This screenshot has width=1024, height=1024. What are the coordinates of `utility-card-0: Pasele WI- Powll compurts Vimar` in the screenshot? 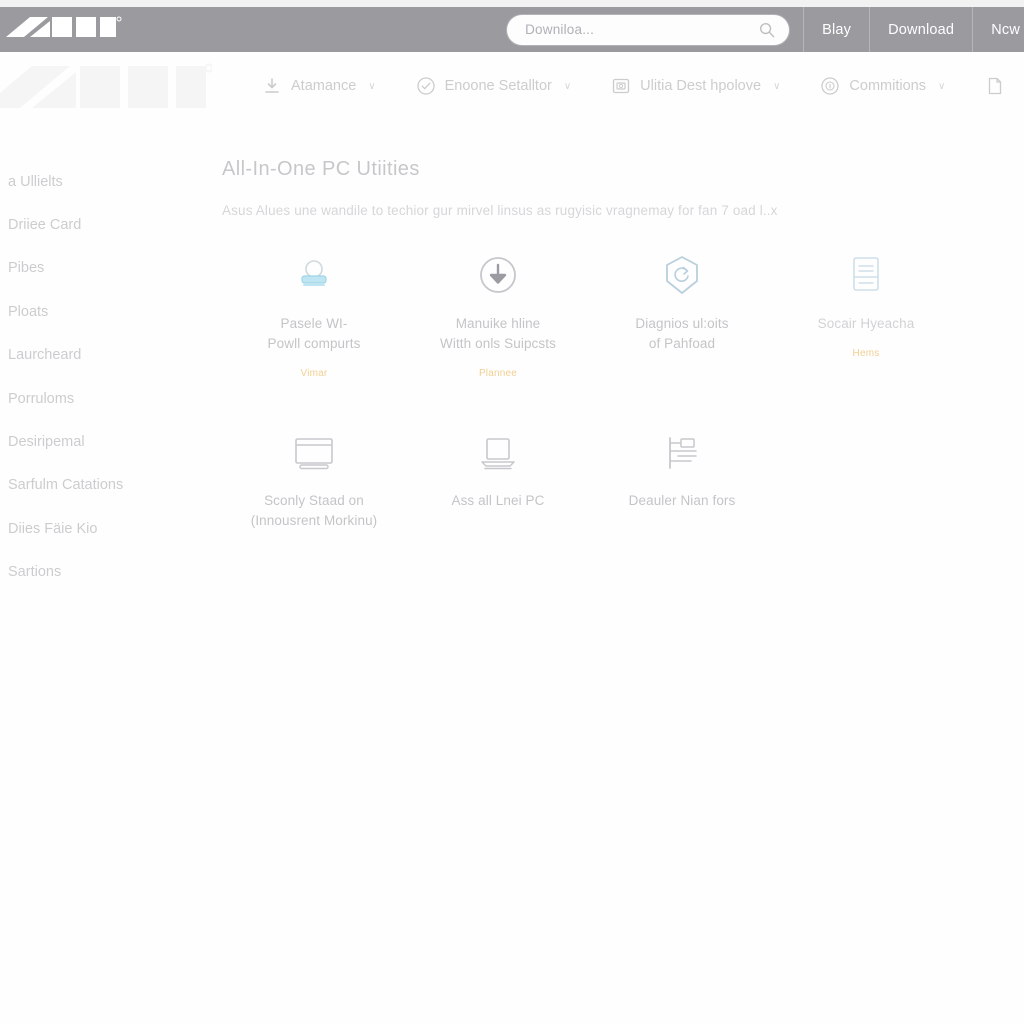 It's located at (314, 313).